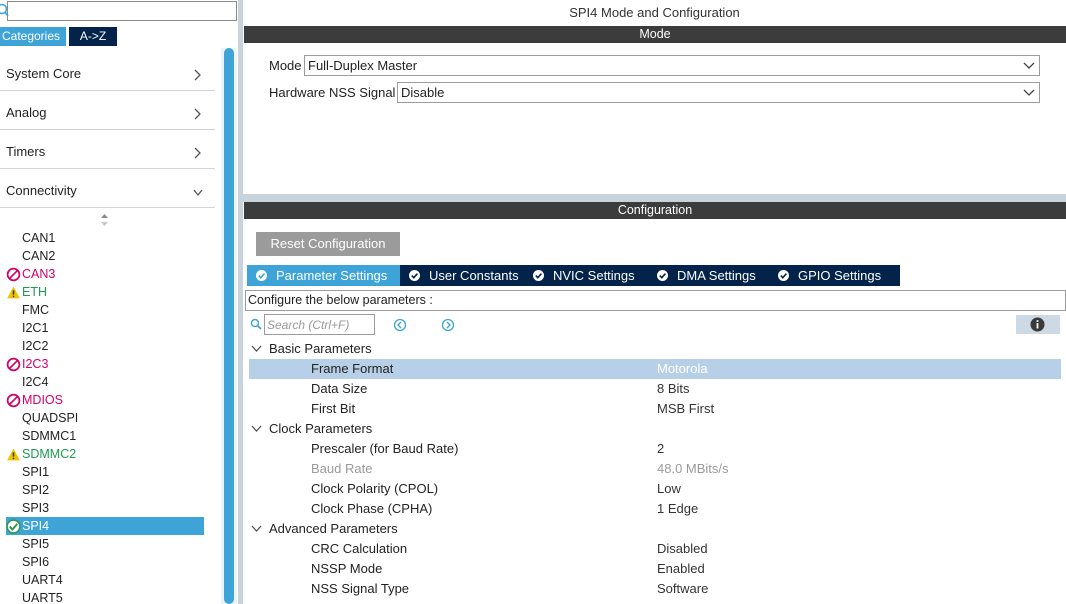 This screenshot has height=604, width=1066. What do you see at coordinates (655, 389) in the screenshot?
I see `param-row-data-size: Data Size 8 Bits` at bounding box center [655, 389].